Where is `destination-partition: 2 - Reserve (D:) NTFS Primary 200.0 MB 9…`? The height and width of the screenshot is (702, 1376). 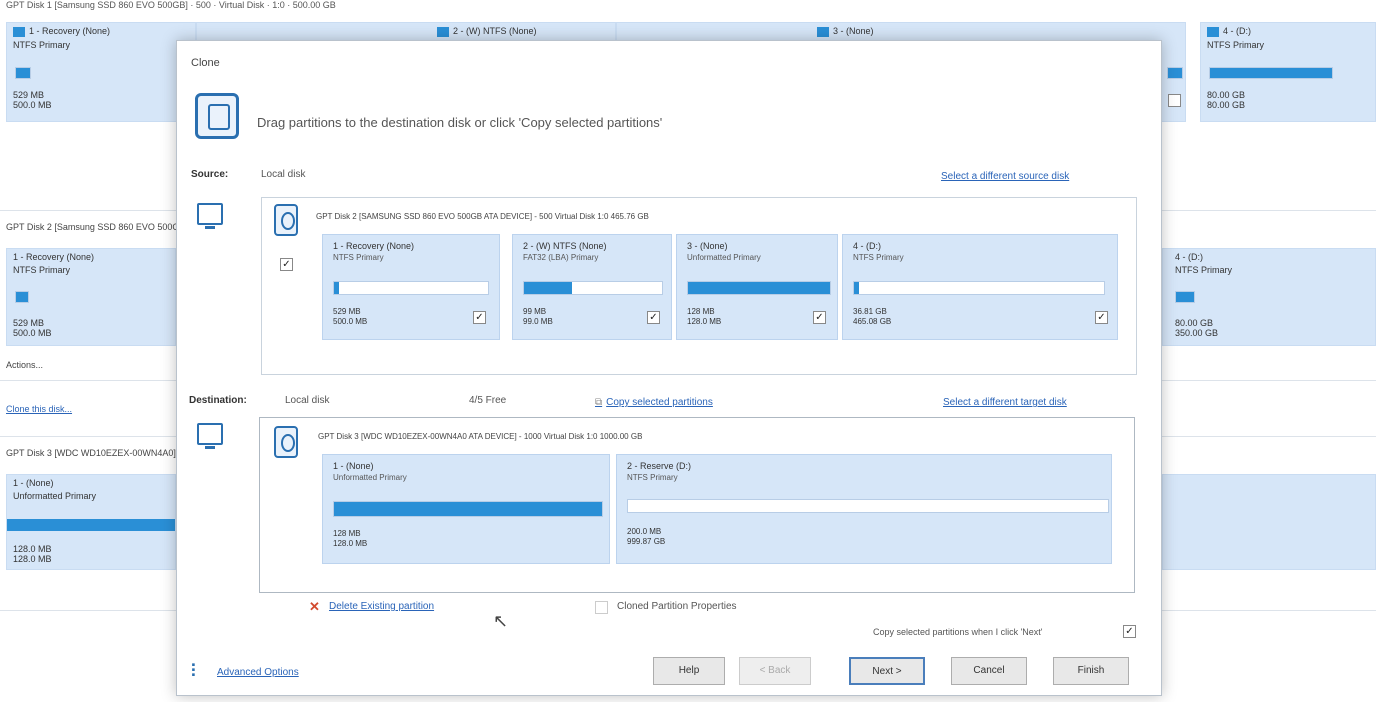
destination-partition: 2 - Reserve (D:) NTFS Primary 200.0 MB 9… is located at coordinates (864, 509).